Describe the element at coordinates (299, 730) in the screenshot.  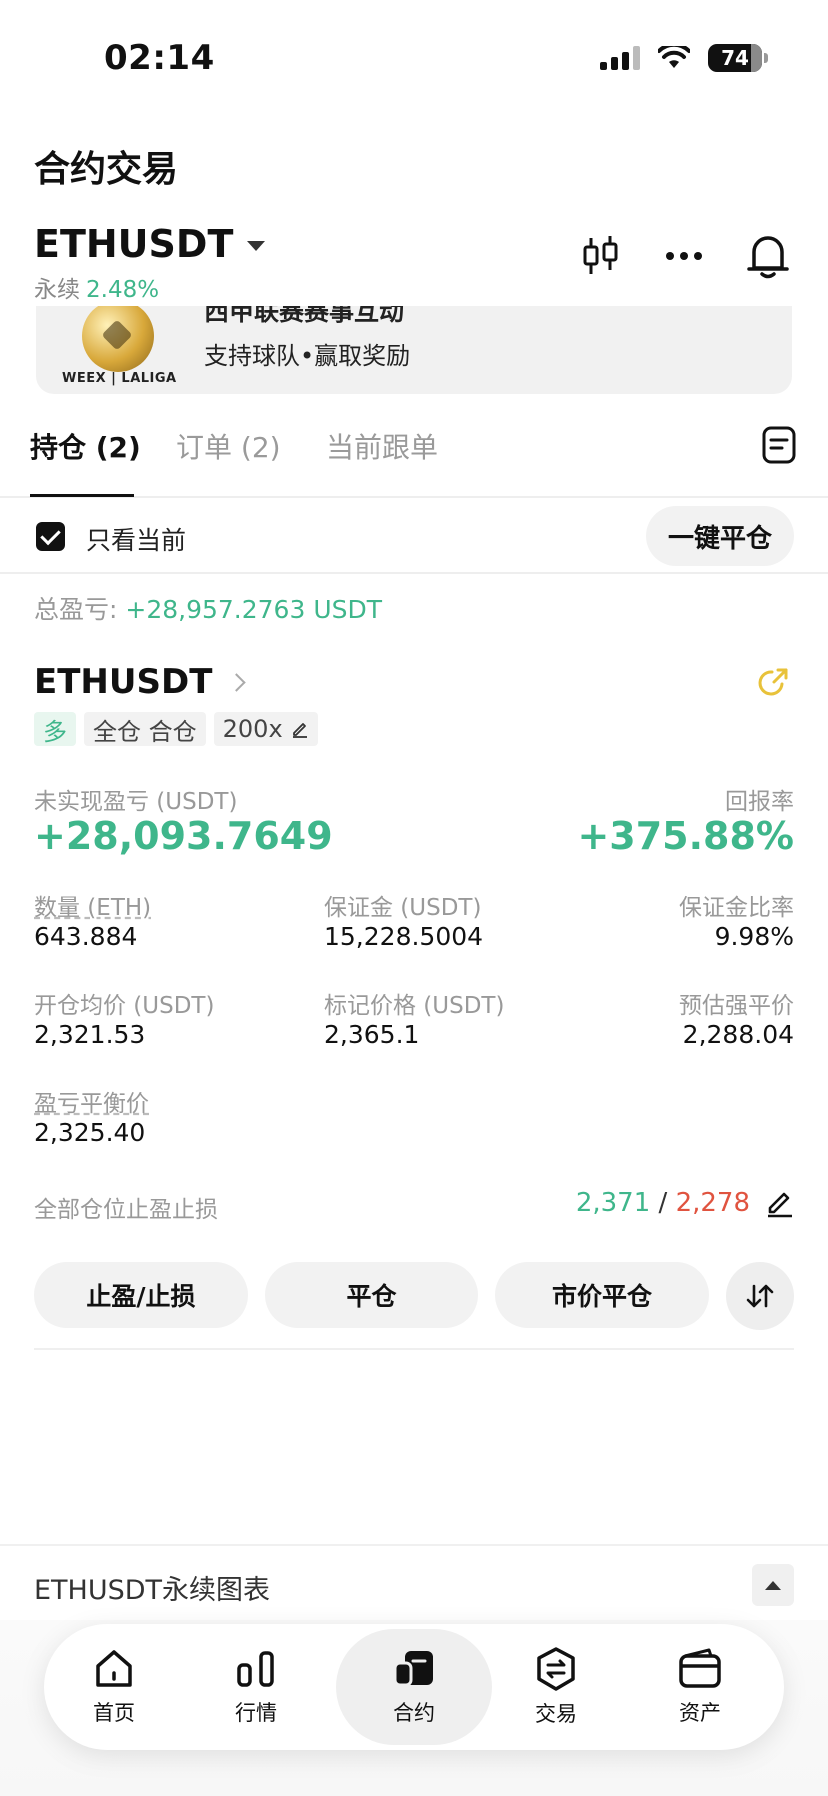
I see `edit-icon` at that location.